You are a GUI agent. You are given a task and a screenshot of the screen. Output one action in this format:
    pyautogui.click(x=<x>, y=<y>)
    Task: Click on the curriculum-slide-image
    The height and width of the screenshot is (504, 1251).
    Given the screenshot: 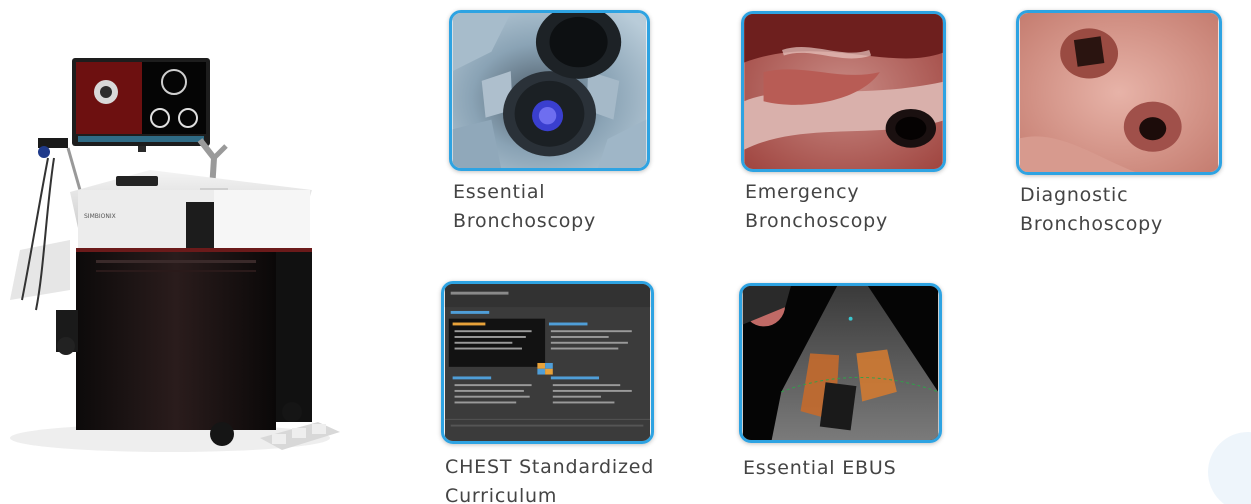 What is the action you would take?
    pyautogui.click(x=547, y=362)
    